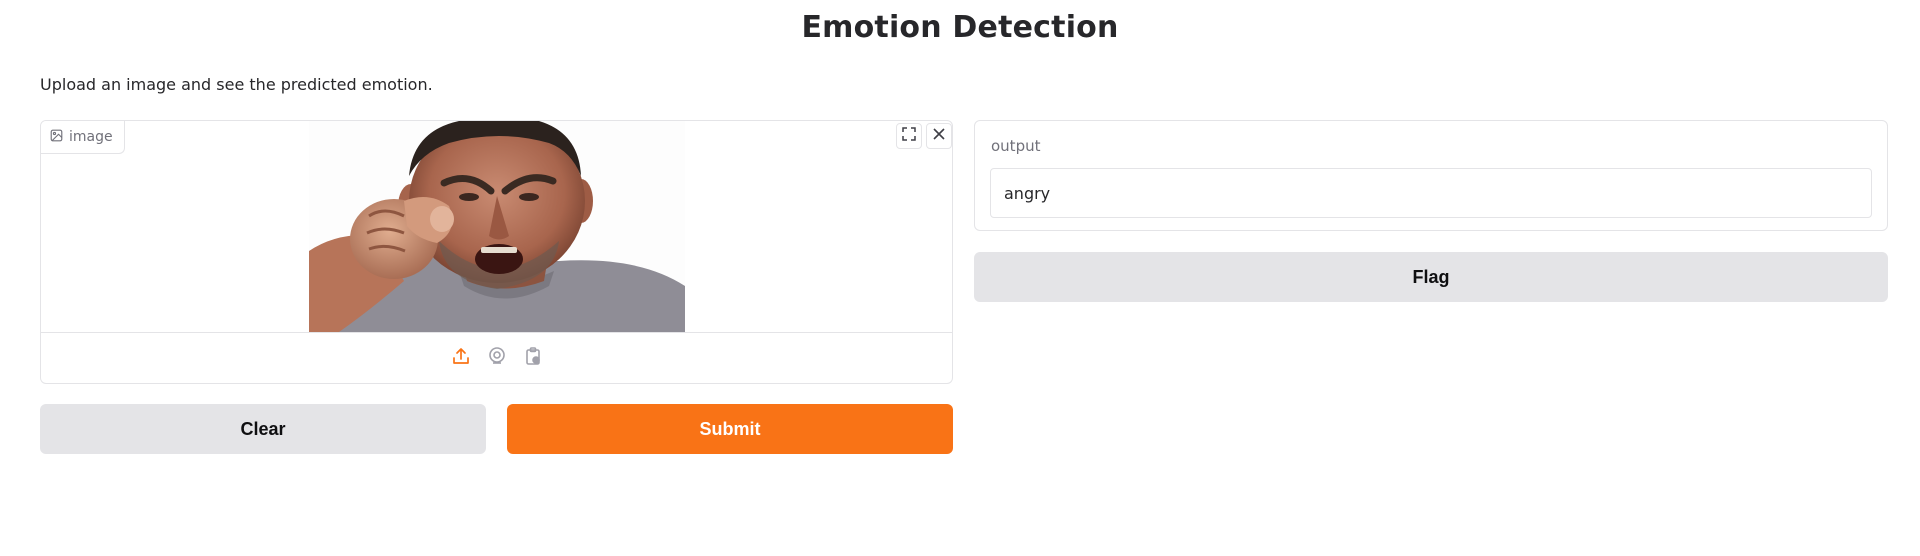  I want to click on clear-image-button, so click(939, 136).